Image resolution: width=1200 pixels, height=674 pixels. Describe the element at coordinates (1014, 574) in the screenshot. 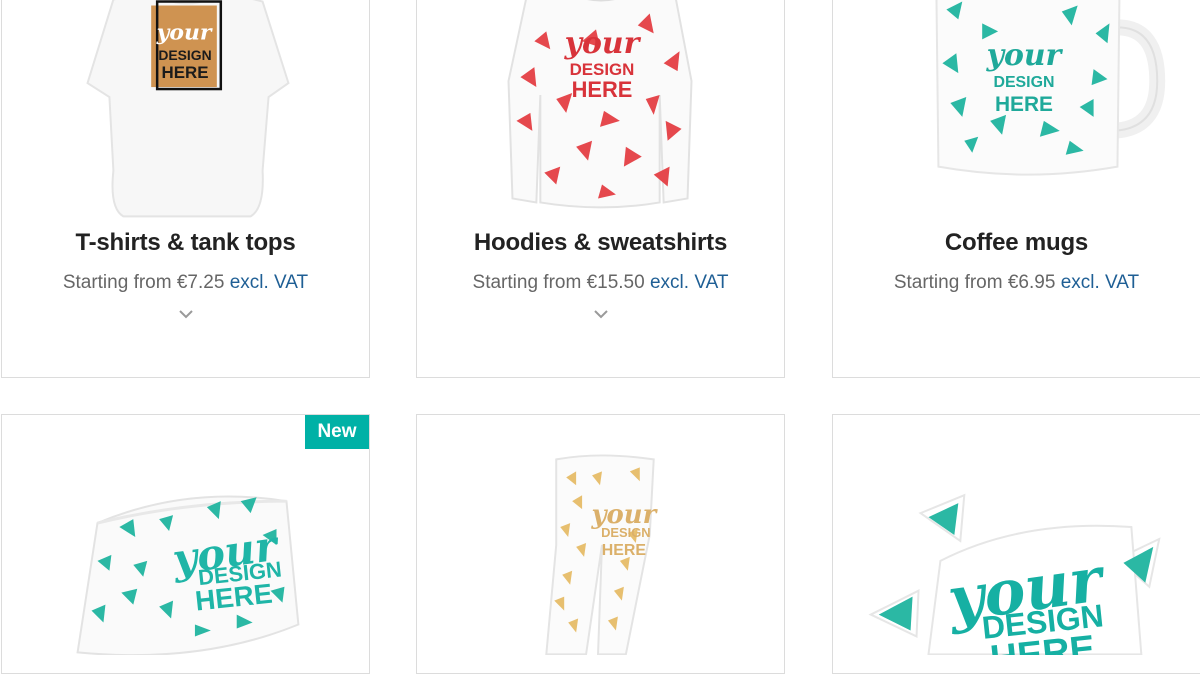

I see `sticker-mockup-image: your DESIGN HERE` at that location.